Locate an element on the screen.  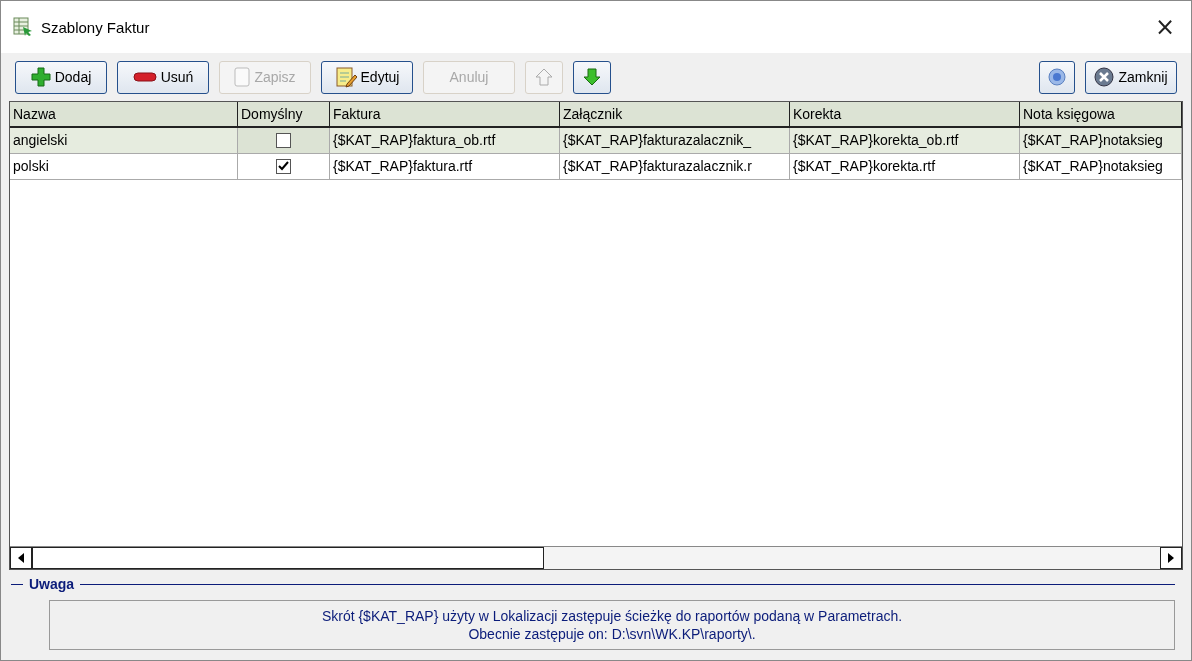
help-icon is located at coordinates (1057, 77).